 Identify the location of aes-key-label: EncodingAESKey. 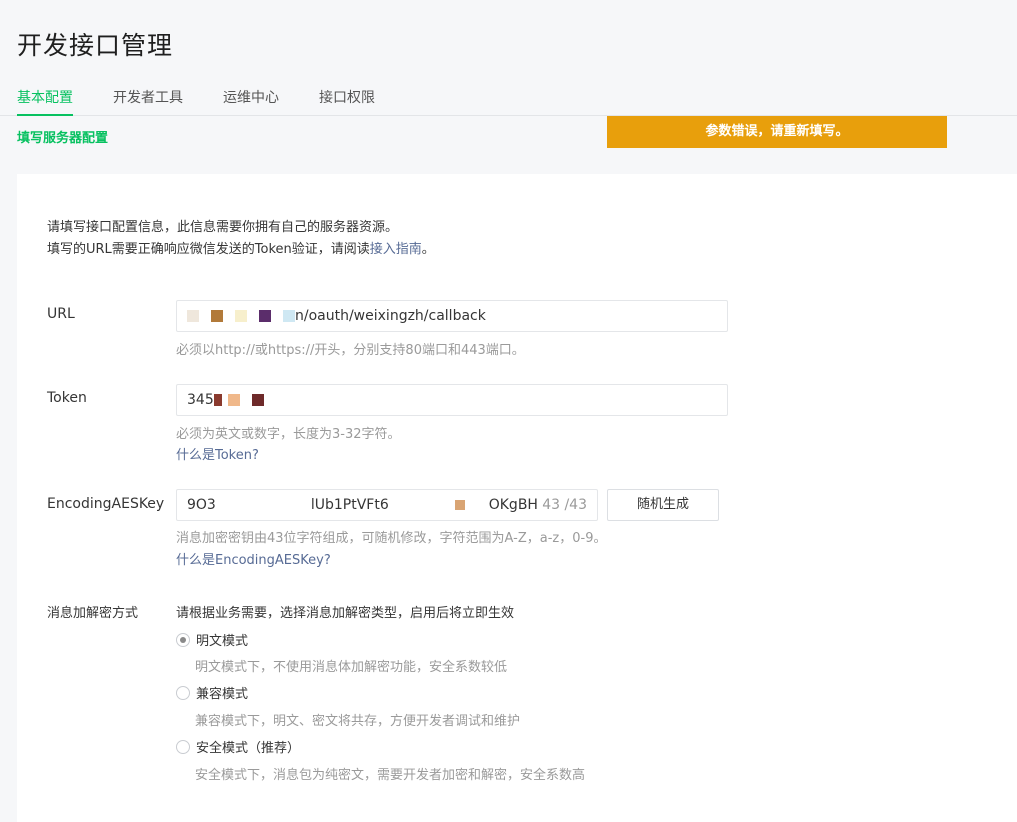
(106, 504).